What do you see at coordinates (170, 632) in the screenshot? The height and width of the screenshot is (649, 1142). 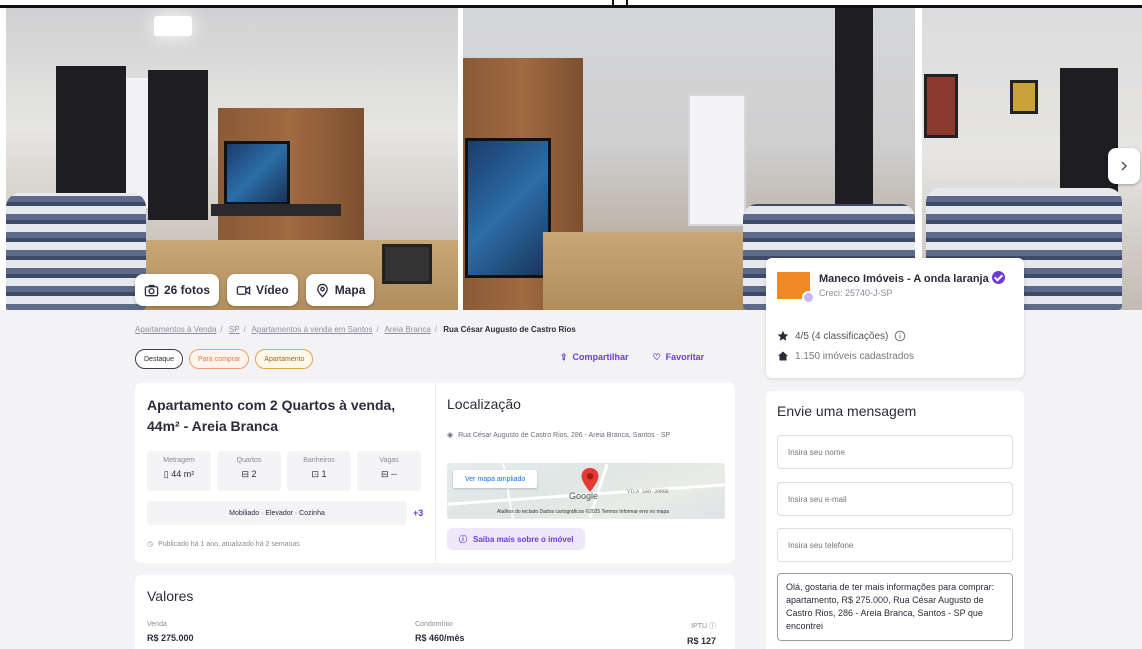 I see `value-sale: Venda R$ 275.000` at bounding box center [170, 632].